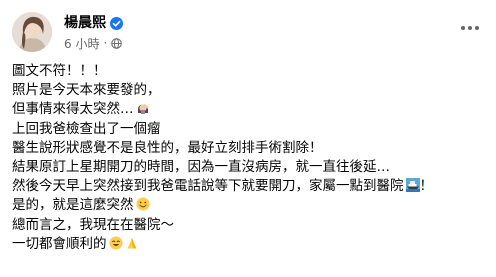  I want to click on post-meta: 6 小時 ·, so click(93, 43).